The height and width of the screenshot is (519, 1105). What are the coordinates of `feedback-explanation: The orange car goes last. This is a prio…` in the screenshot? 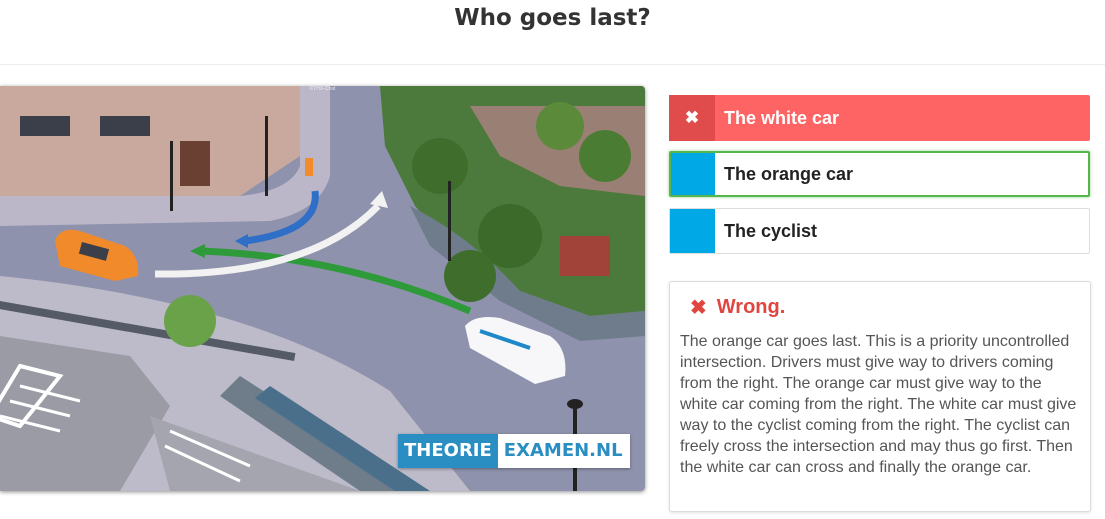 It's located at (878, 404).